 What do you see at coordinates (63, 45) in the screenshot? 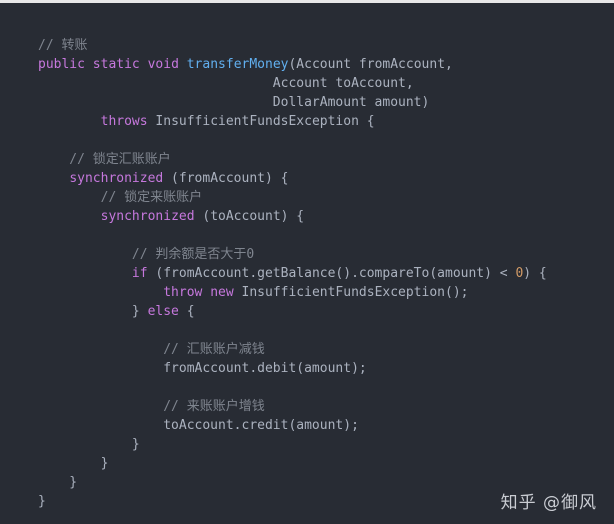
I see `code-token: // 转账` at bounding box center [63, 45].